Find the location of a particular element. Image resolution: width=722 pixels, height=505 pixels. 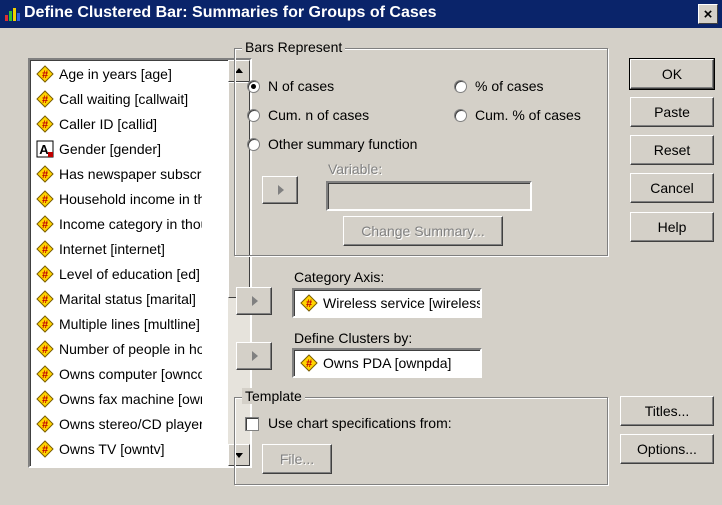

list-item-label: Has newspaper subscription is located at coordinates (130, 173).